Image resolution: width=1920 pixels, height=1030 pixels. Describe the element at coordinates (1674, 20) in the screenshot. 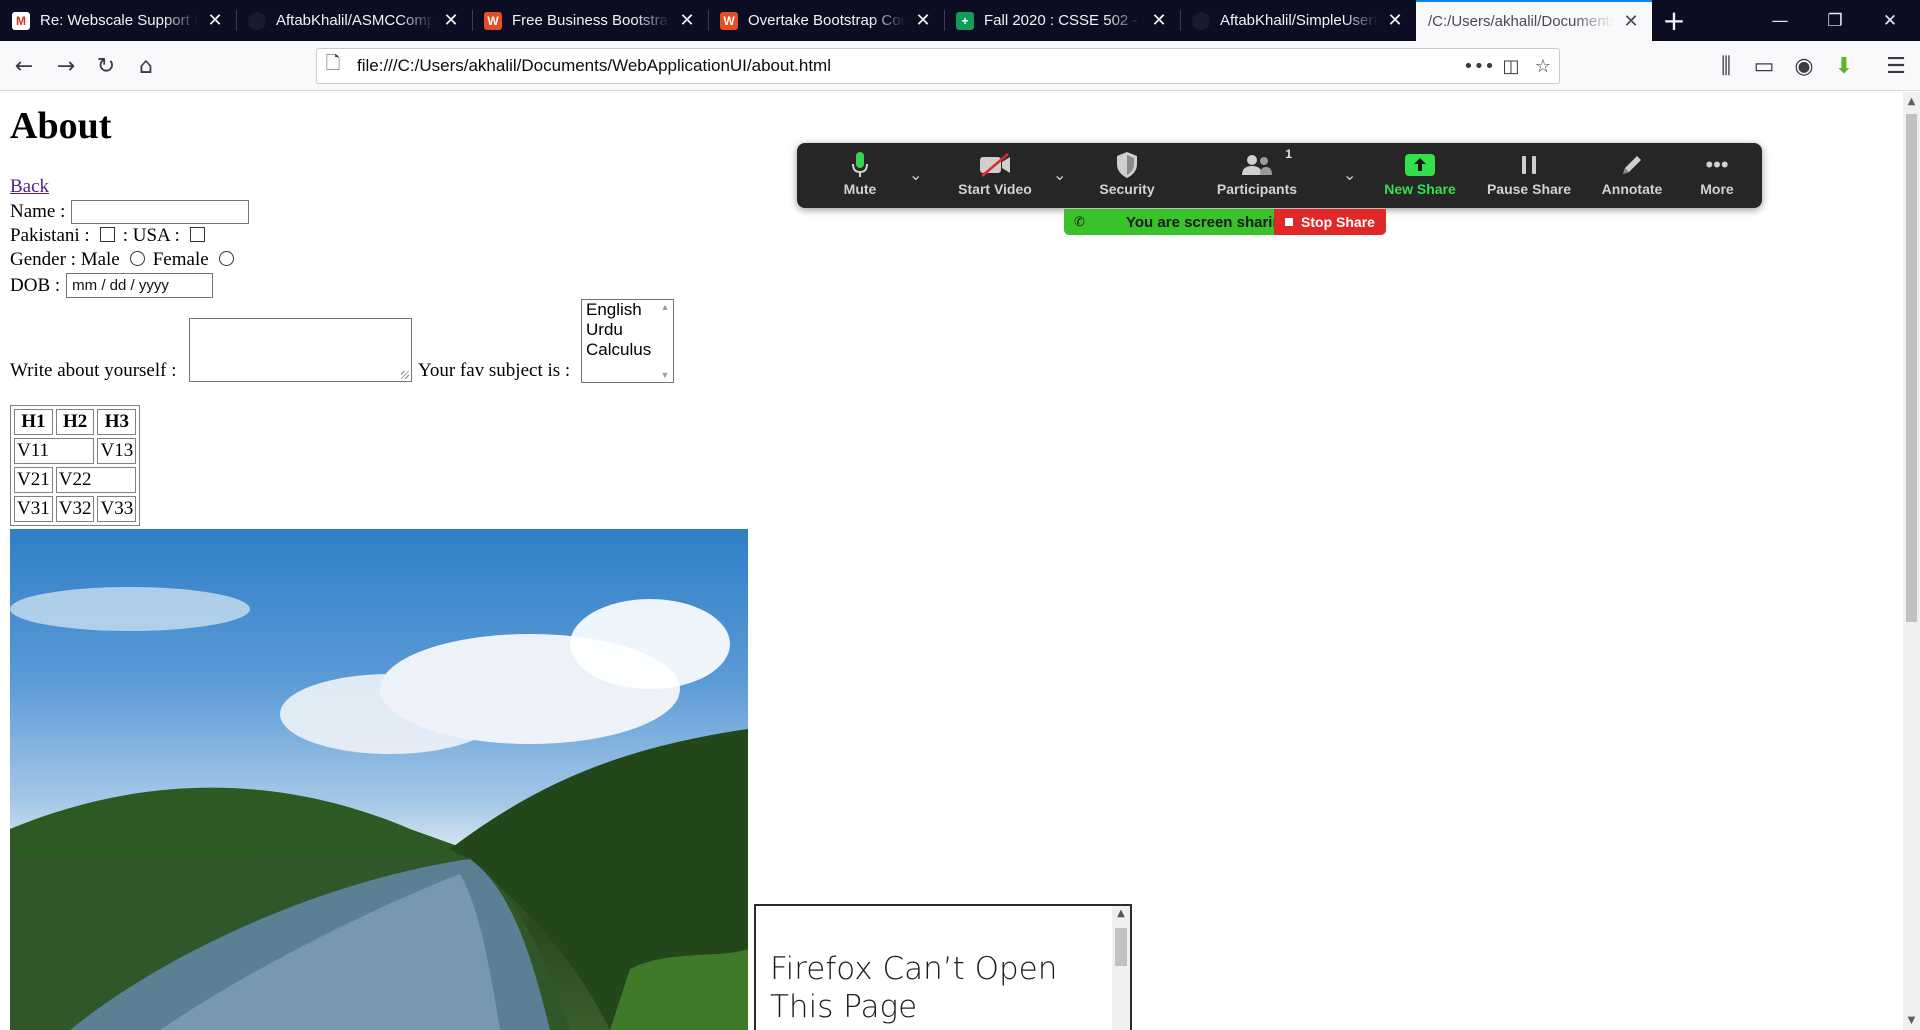

I see `new-tab-button: +` at that location.